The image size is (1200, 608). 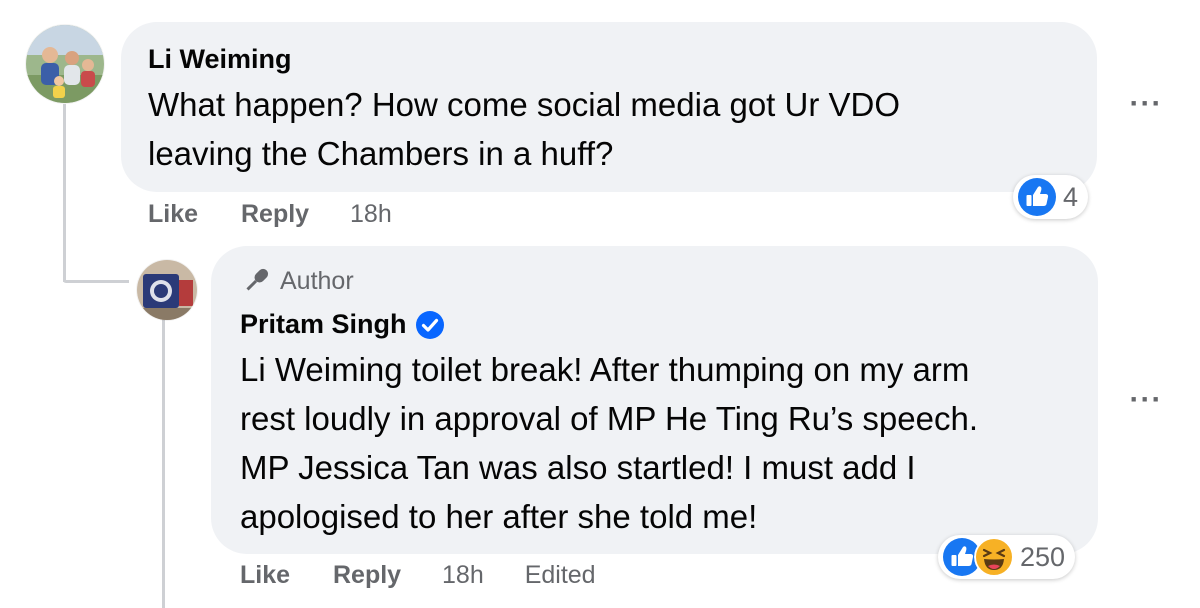 What do you see at coordinates (1146, 400) in the screenshot?
I see `reply-more-options-button: ···` at bounding box center [1146, 400].